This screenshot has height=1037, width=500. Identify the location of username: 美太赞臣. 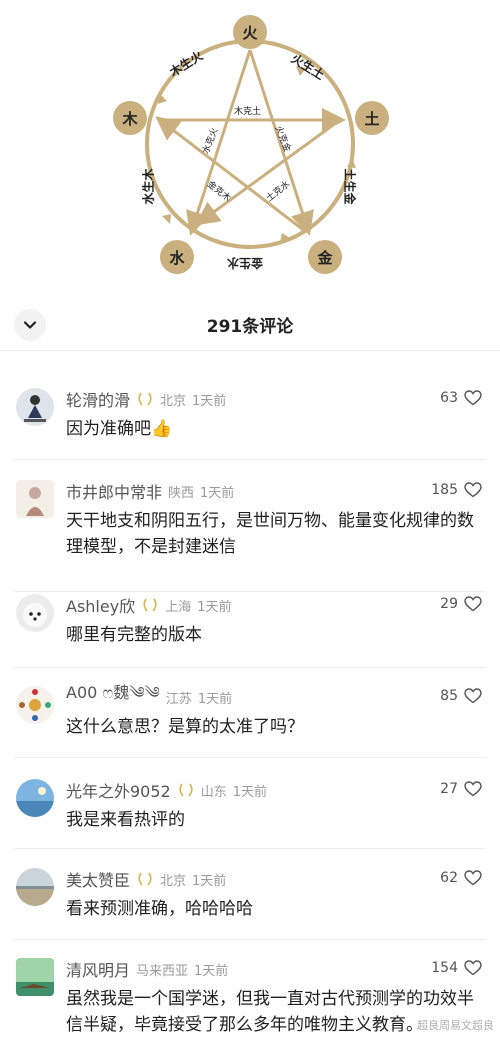
(98, 879).